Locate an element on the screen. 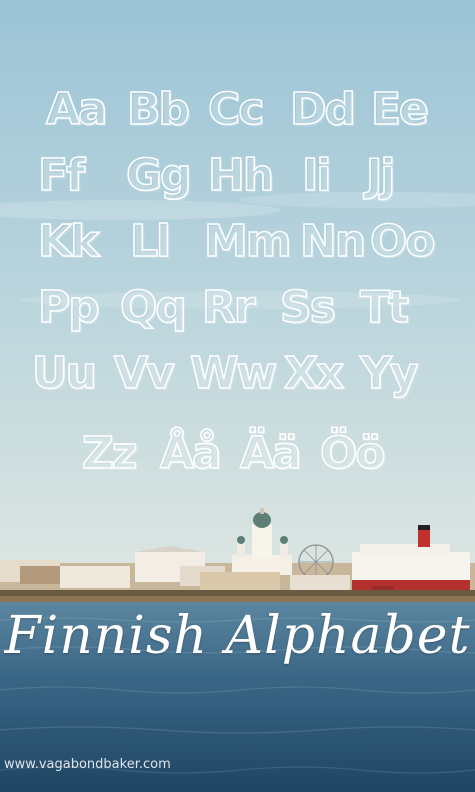  letter-pair-aa-ring: Åå is located at coordinates (190, 453).